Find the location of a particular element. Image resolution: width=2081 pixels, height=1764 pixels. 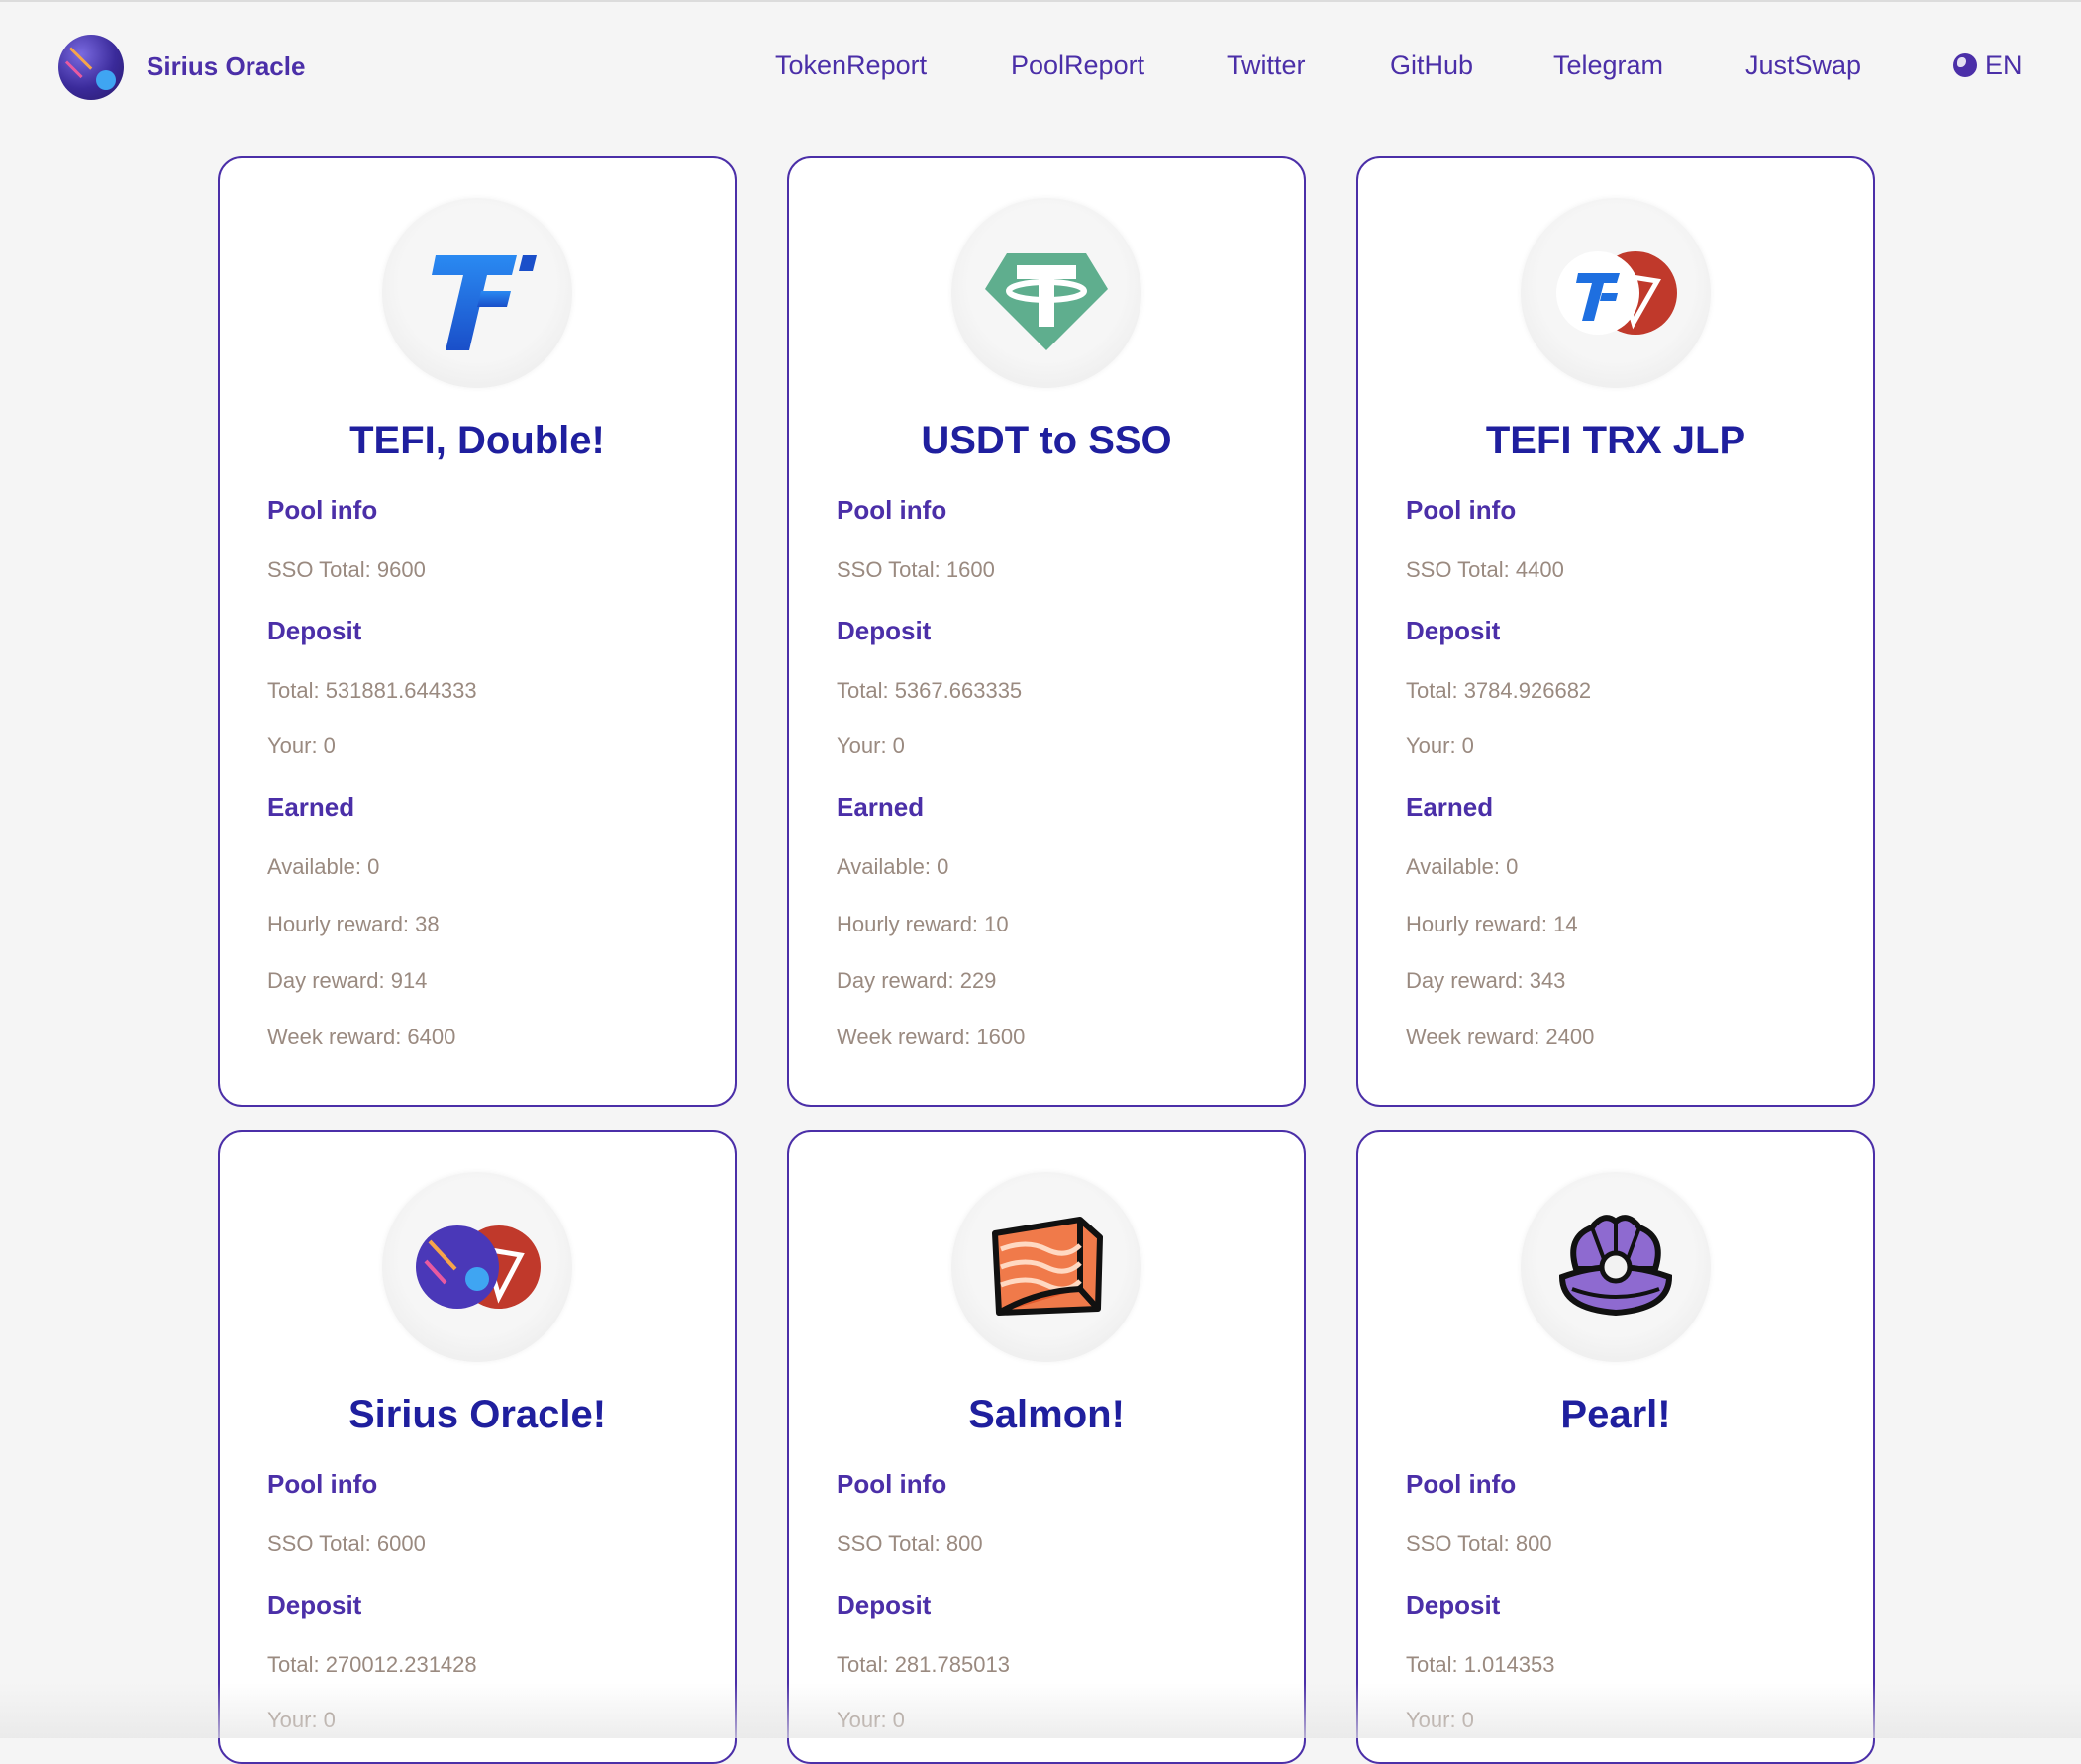

deposit-total: Total: 531881.644333 is located at coordinates (372, 690).